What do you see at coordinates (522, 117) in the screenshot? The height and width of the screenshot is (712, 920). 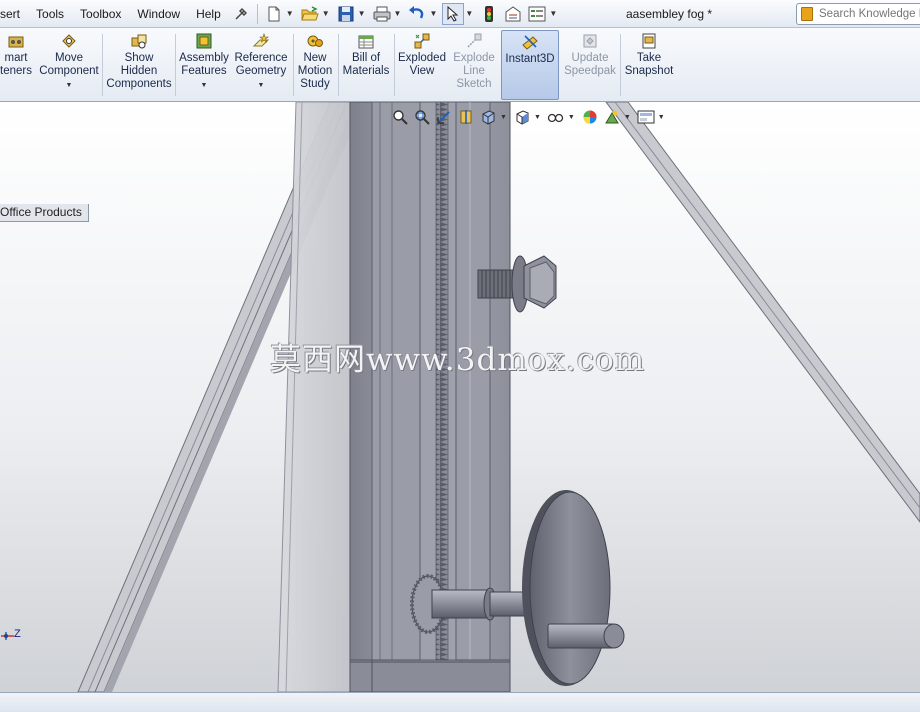 I see `display-style-icon` at bounding box center [522, 117].